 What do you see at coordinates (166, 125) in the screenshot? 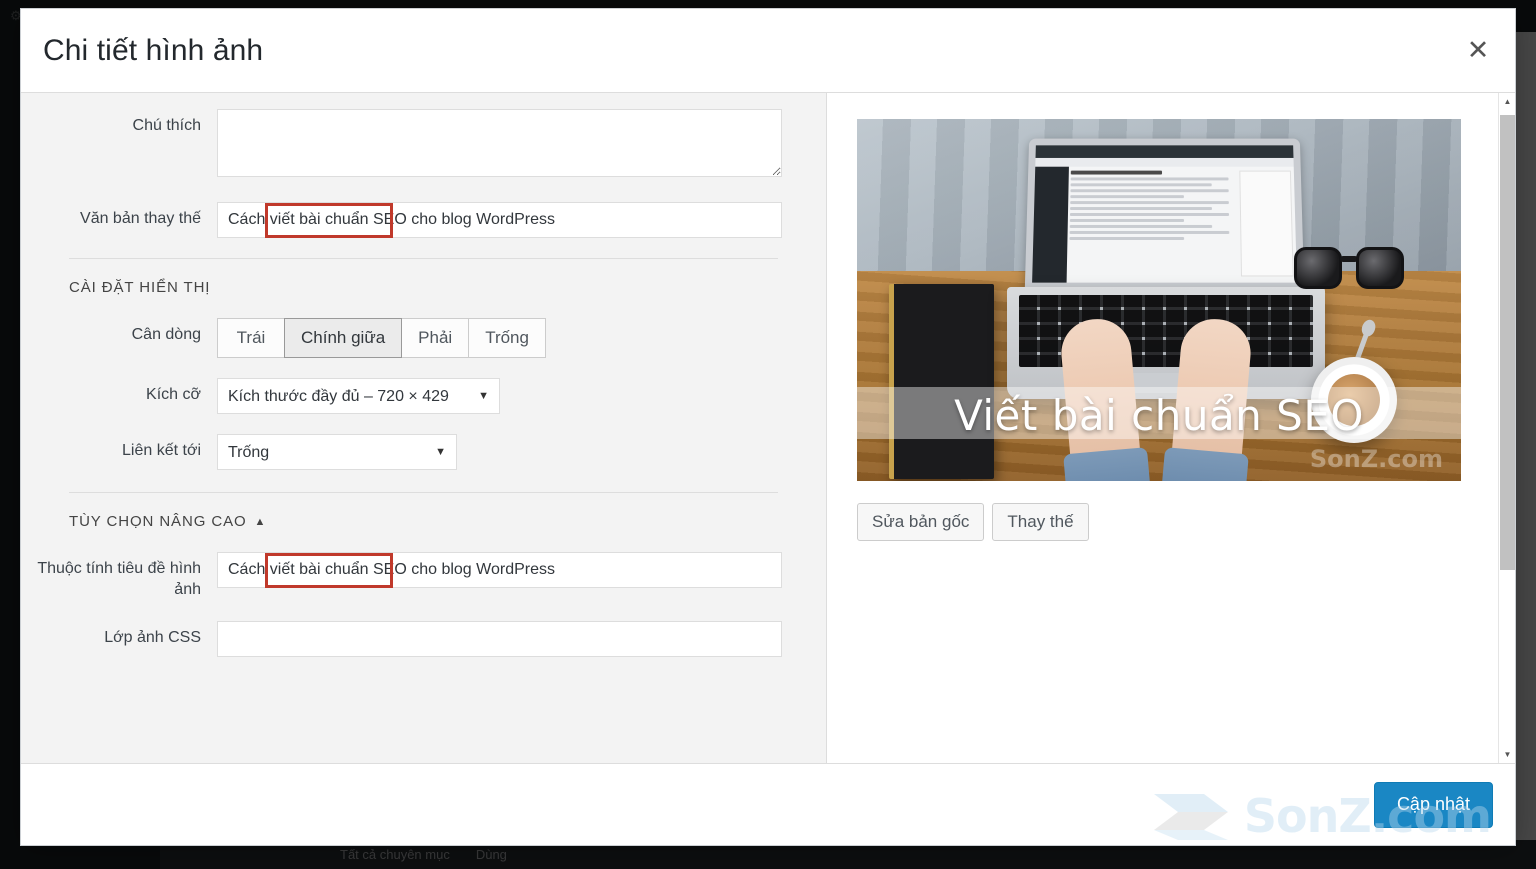
I see `caption-label: Chú thích` at bounding box center [166, 125].